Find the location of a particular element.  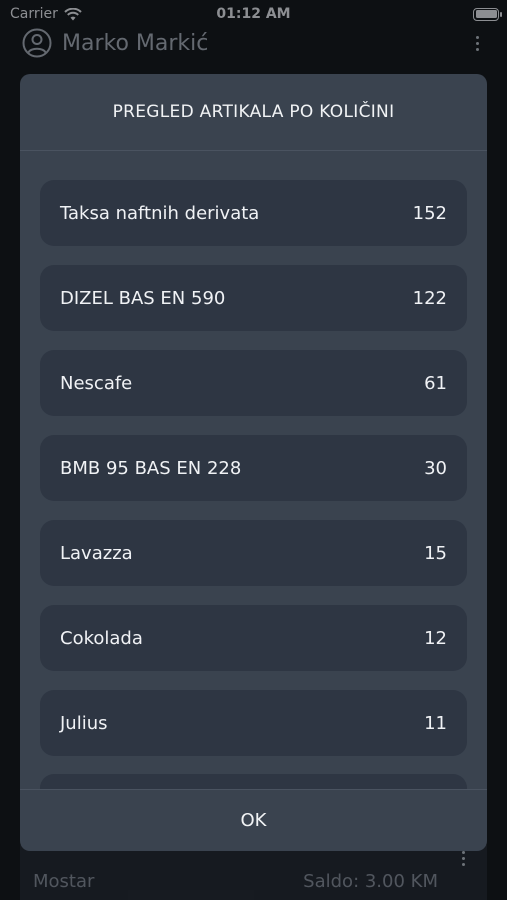

item-name: Julius is located at coordinates (84, 723).